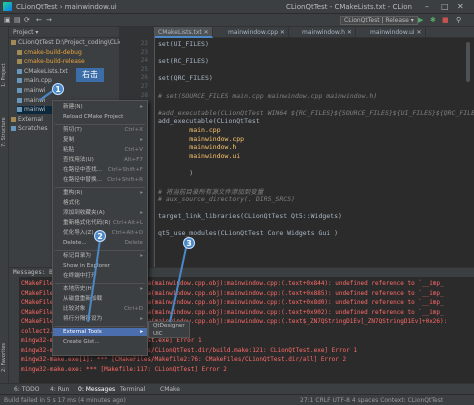  I want to click on messages-toolbar, so click(14, 330).